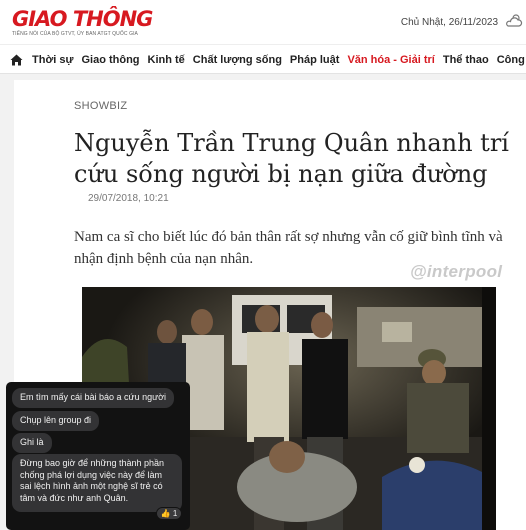  What do you see at coordinates (128, 198) in the screenshot?
I see `article-date: 29/07/2018, 10:21` at bounding box center [128, 198].